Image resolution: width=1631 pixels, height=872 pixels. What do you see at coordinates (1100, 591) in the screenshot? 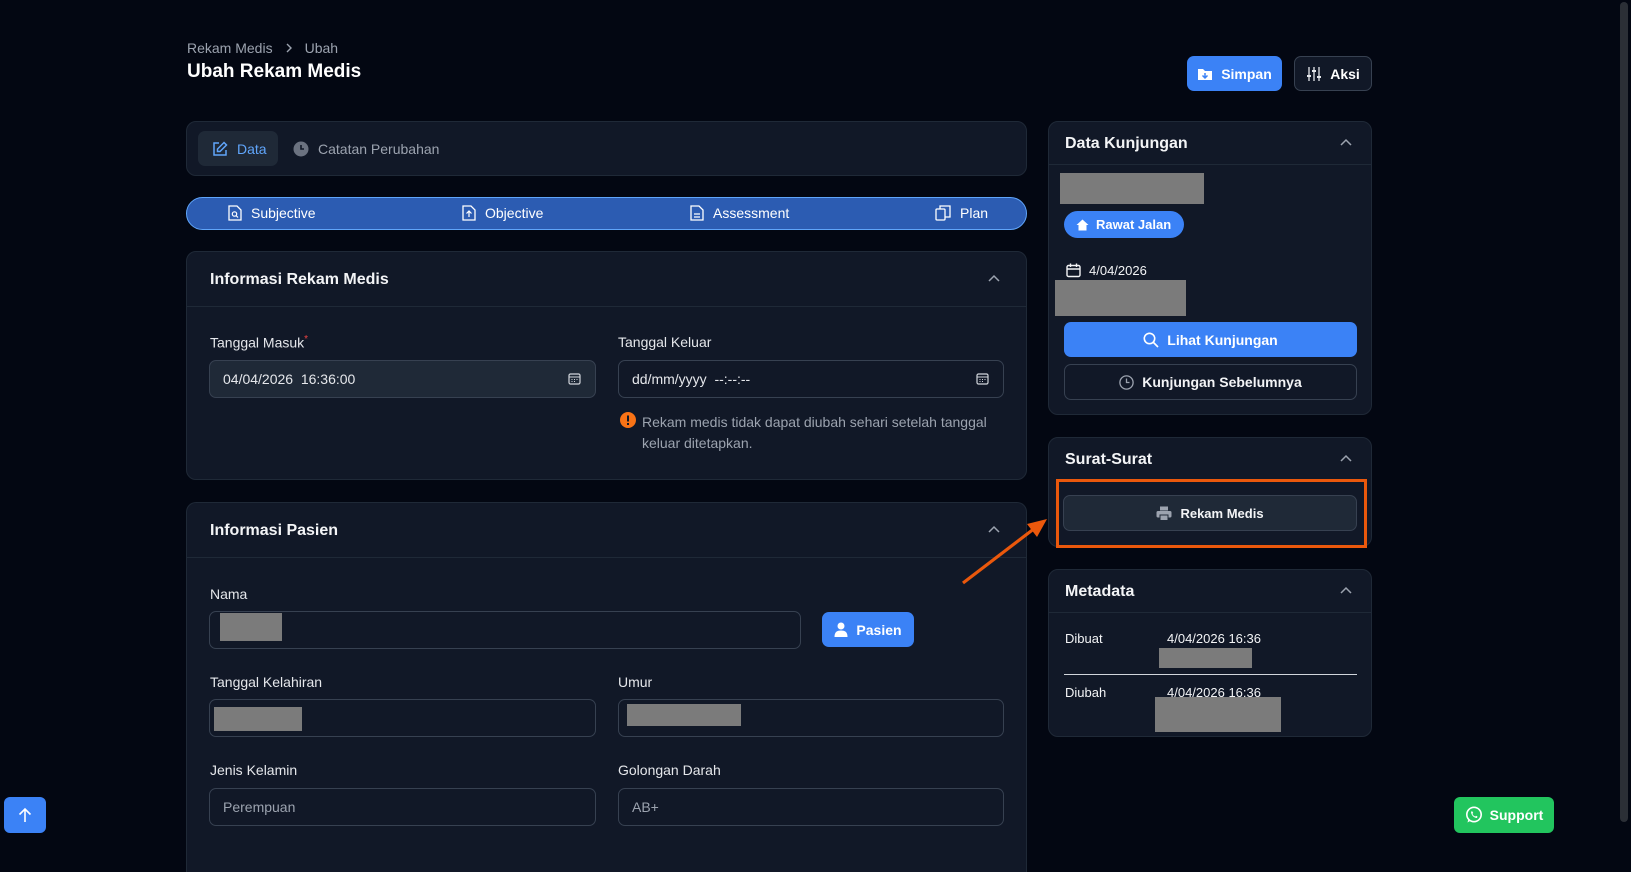
I see `metadata-title: Metadata` at bounding box center [1100, 591].